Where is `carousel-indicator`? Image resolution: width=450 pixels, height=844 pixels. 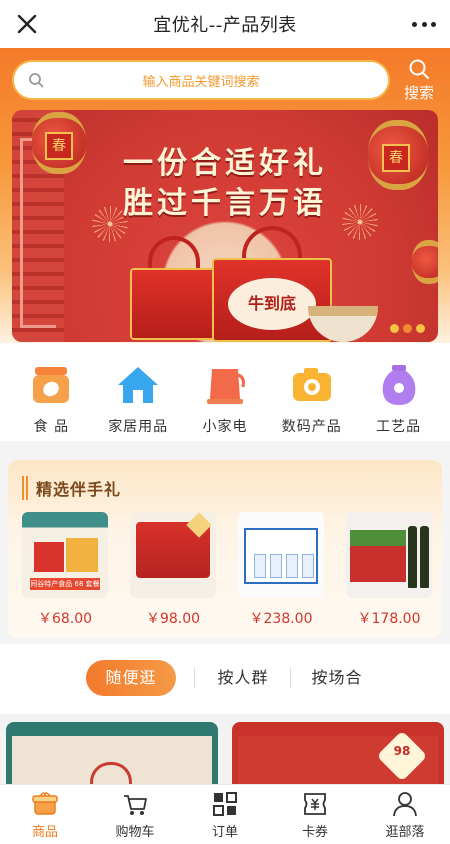 carousel-indicator is located at coordinates (407, 328).